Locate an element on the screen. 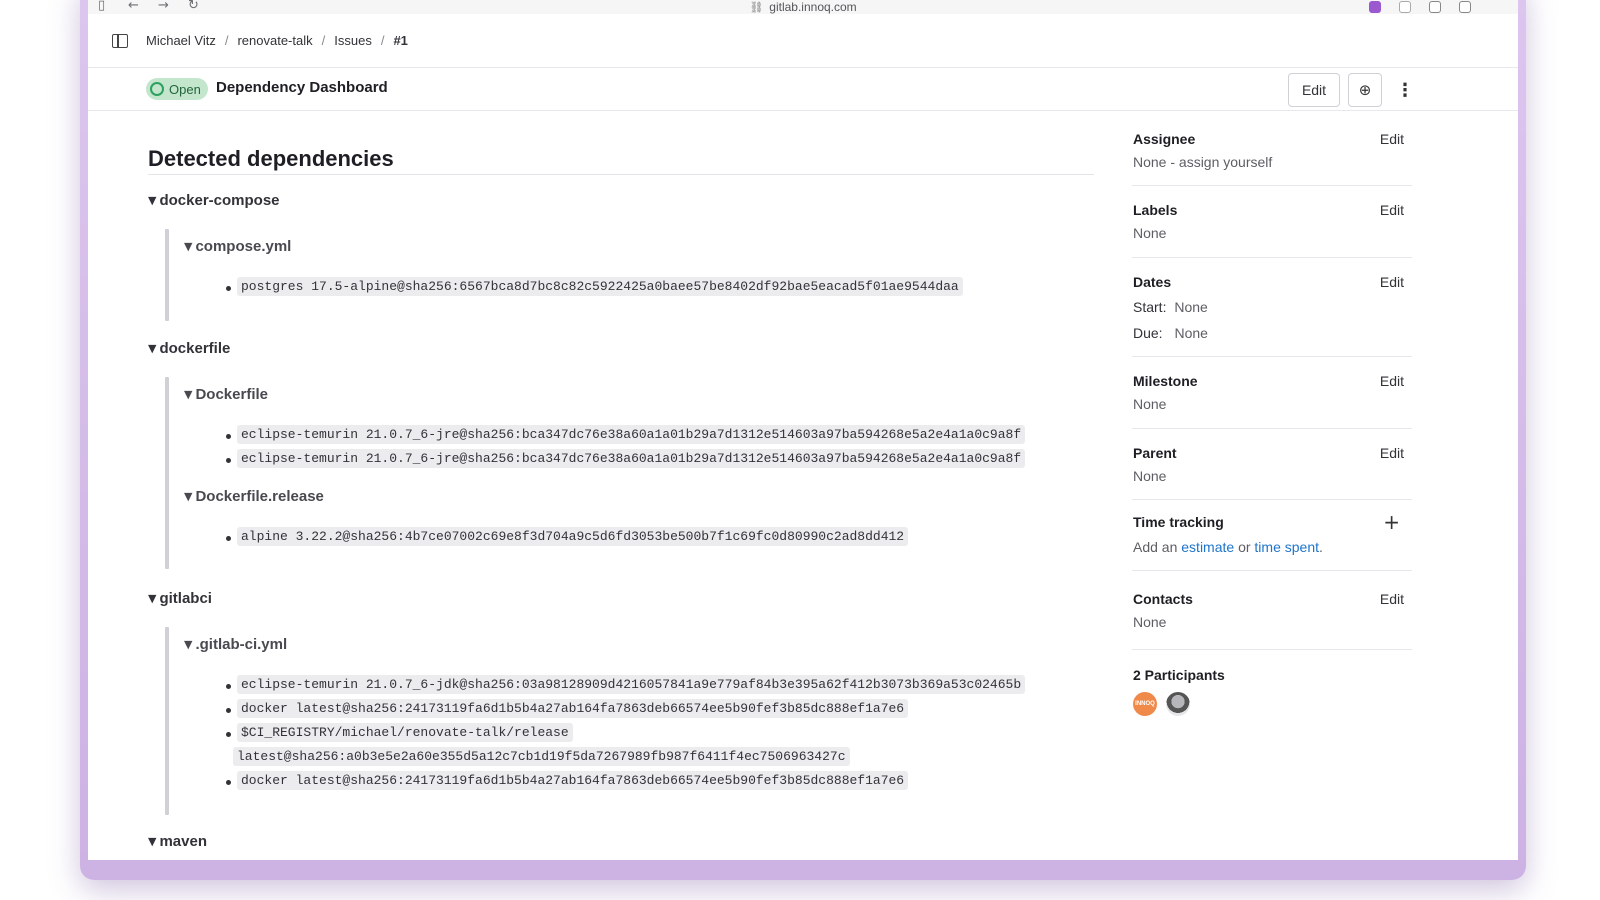 The width and height of the screenshot is (1600, 900). sidebar-labels: Labels Edit None is located at coordinates (1272, 222).